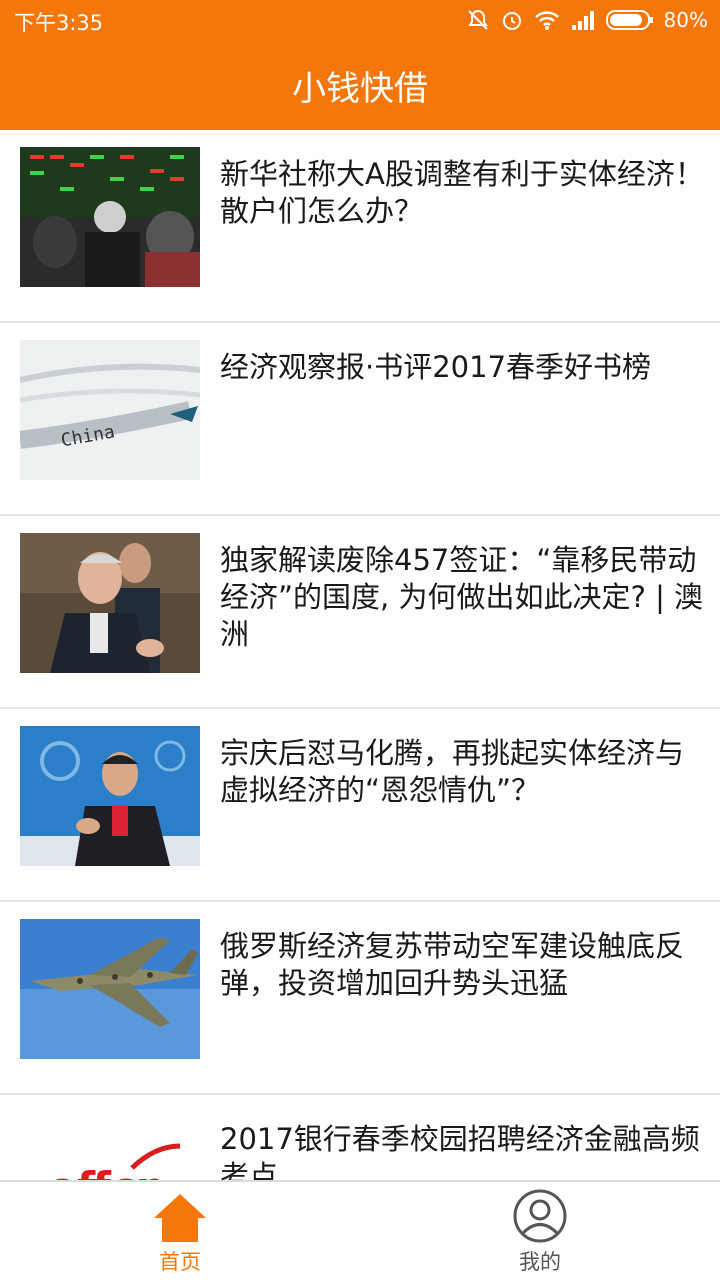  What do you see at coordinates (460, 1151) in the screenshot?
I see `article-title: 2017银行春季校园招聘经济金融高频考点` at bounding box center [460, 1151].